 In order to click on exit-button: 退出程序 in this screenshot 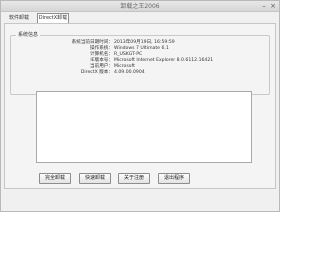, I will do `click(174, 178)`.